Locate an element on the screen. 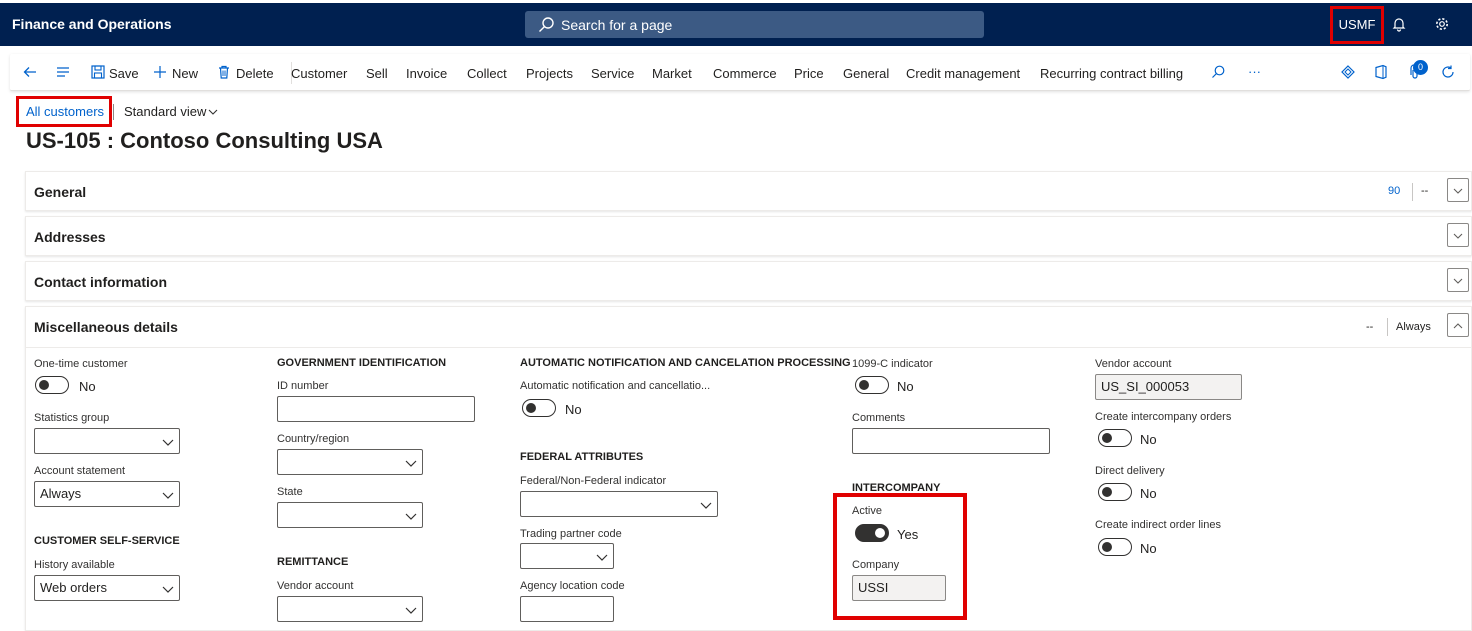  fasttab-general: General 90 -- is located at coordinates (748, 191).